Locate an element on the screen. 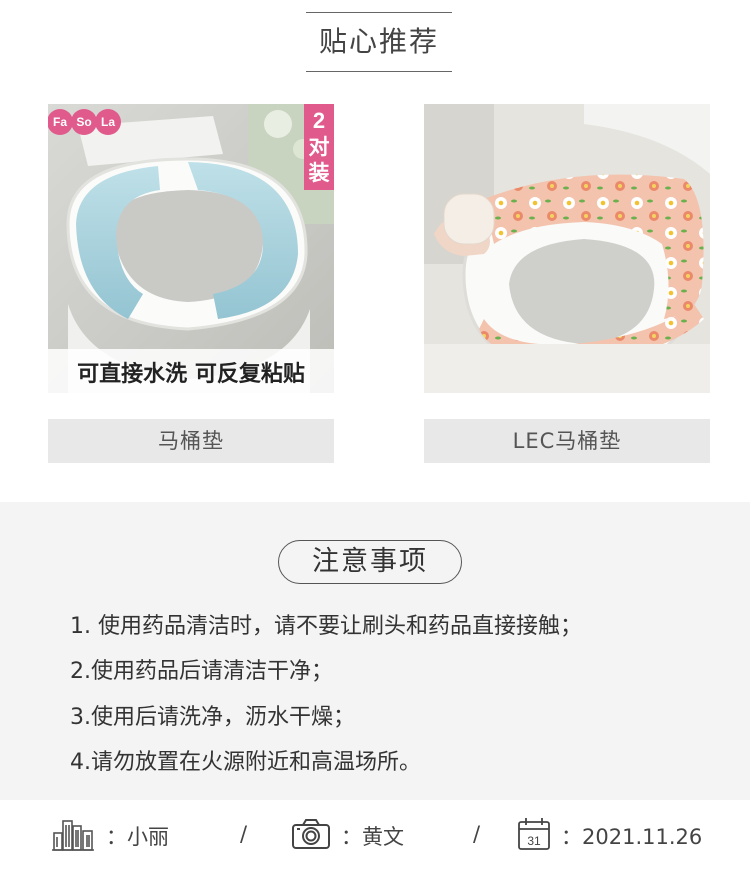  note-item-4: 4.请勿放置在火源附近和高温场所。 is located at coordinates (245, 762).